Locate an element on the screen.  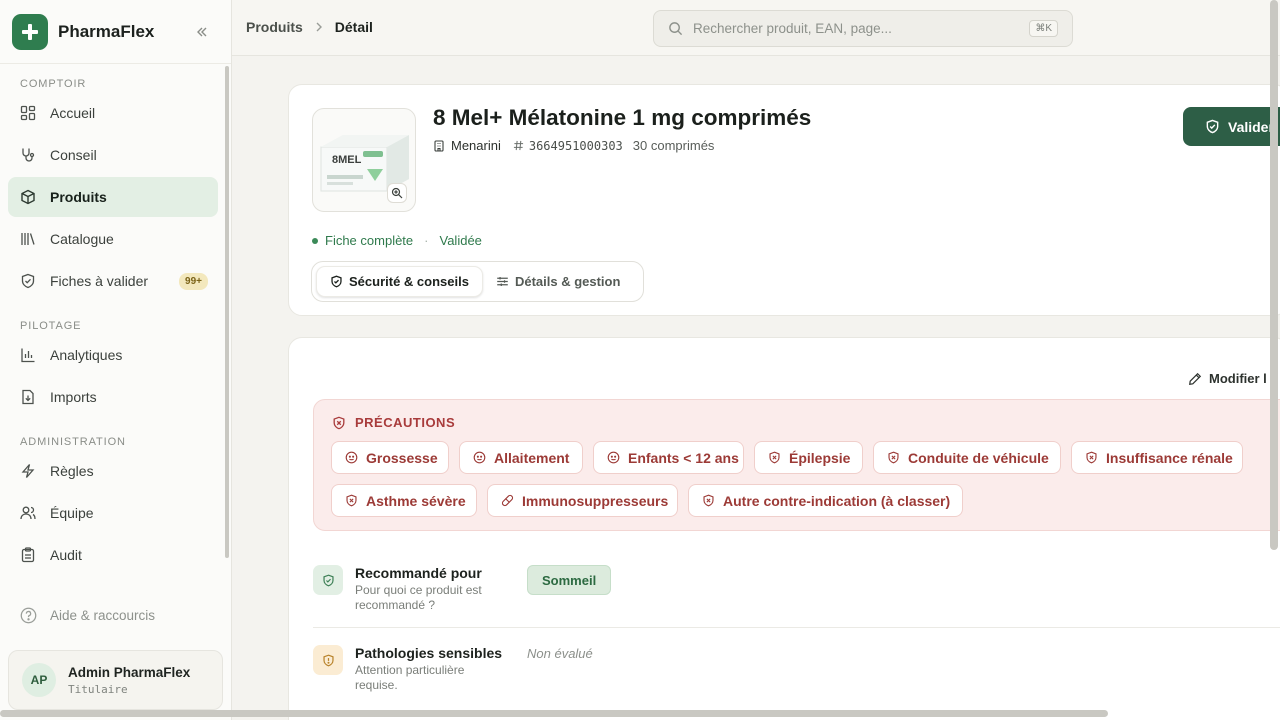
sidebar-item-analytiques: Analytiques is located at coordinates (113, 355).